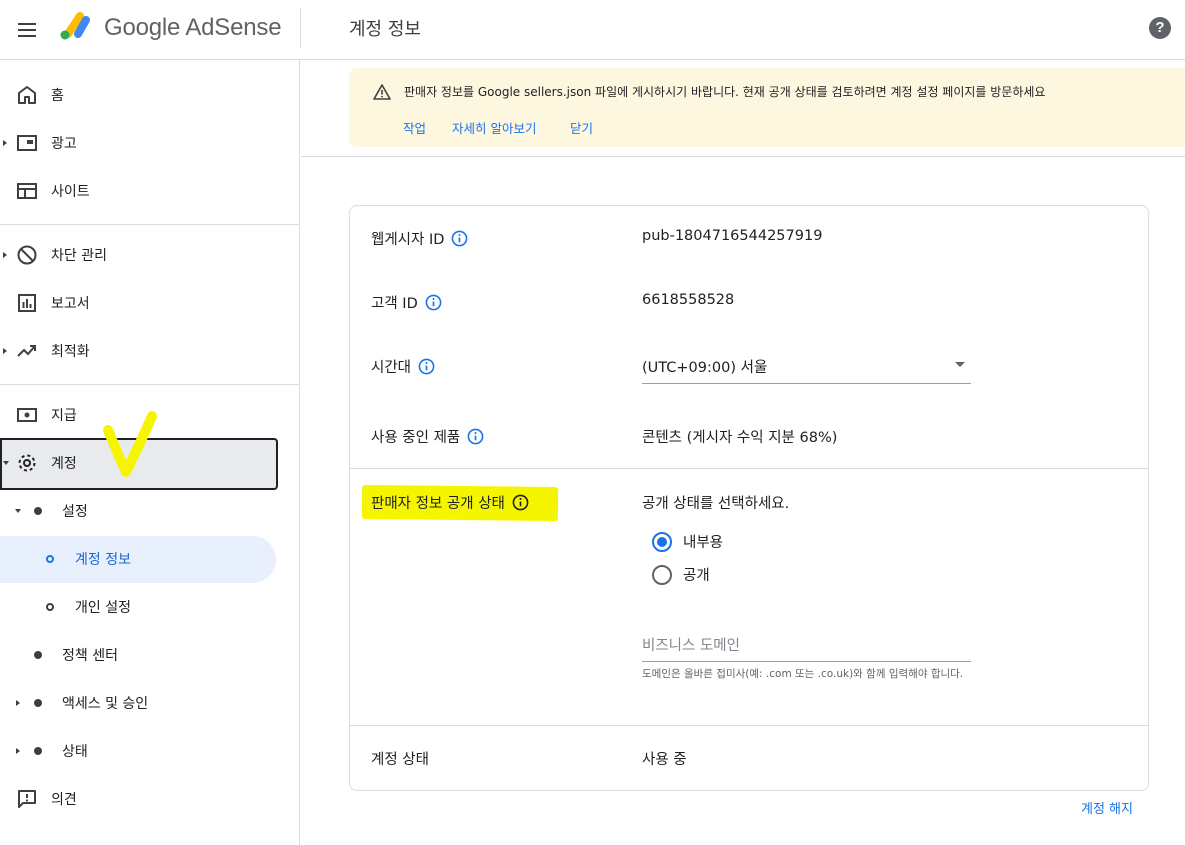  I want to click on products-label: 사용 중인 제품, so click(427, 436).